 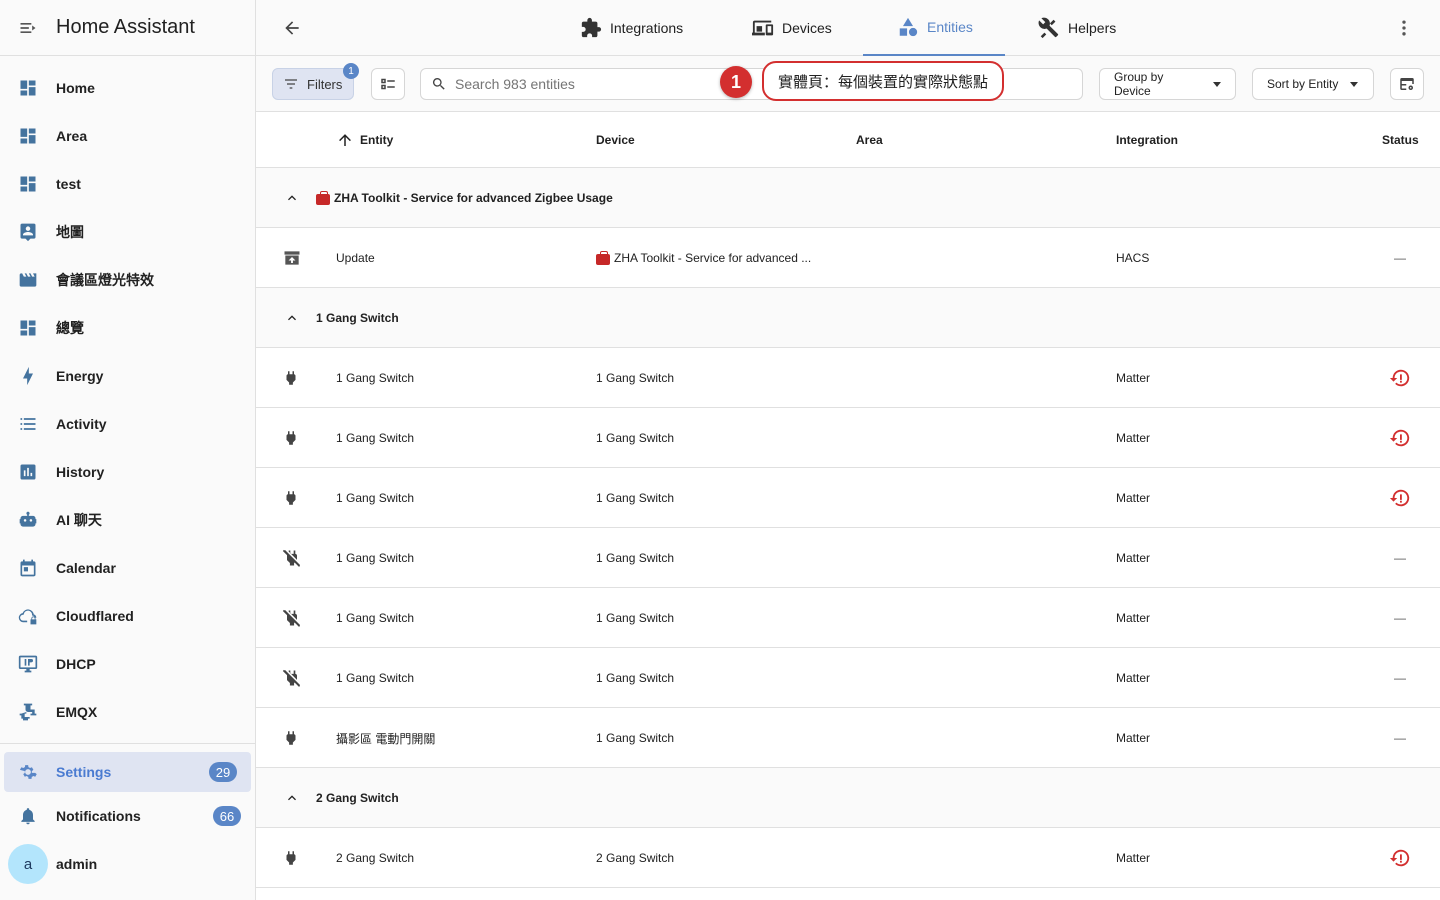 I want to click on notifications-badge: 66, so click(x=227, y=816).